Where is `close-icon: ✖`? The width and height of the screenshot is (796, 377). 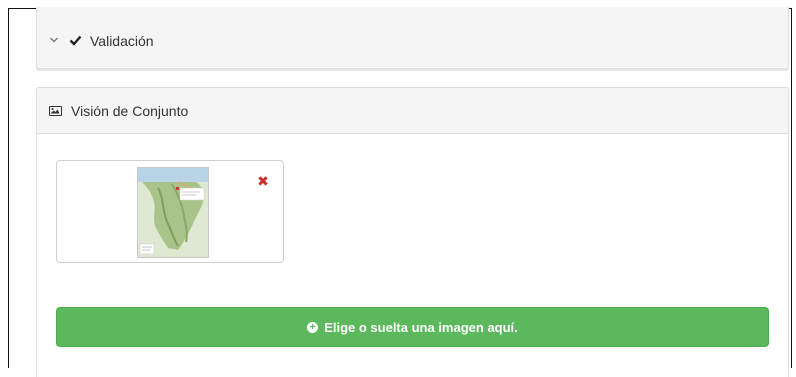 close-icon: ✖ is located at coordinates (263, 181).